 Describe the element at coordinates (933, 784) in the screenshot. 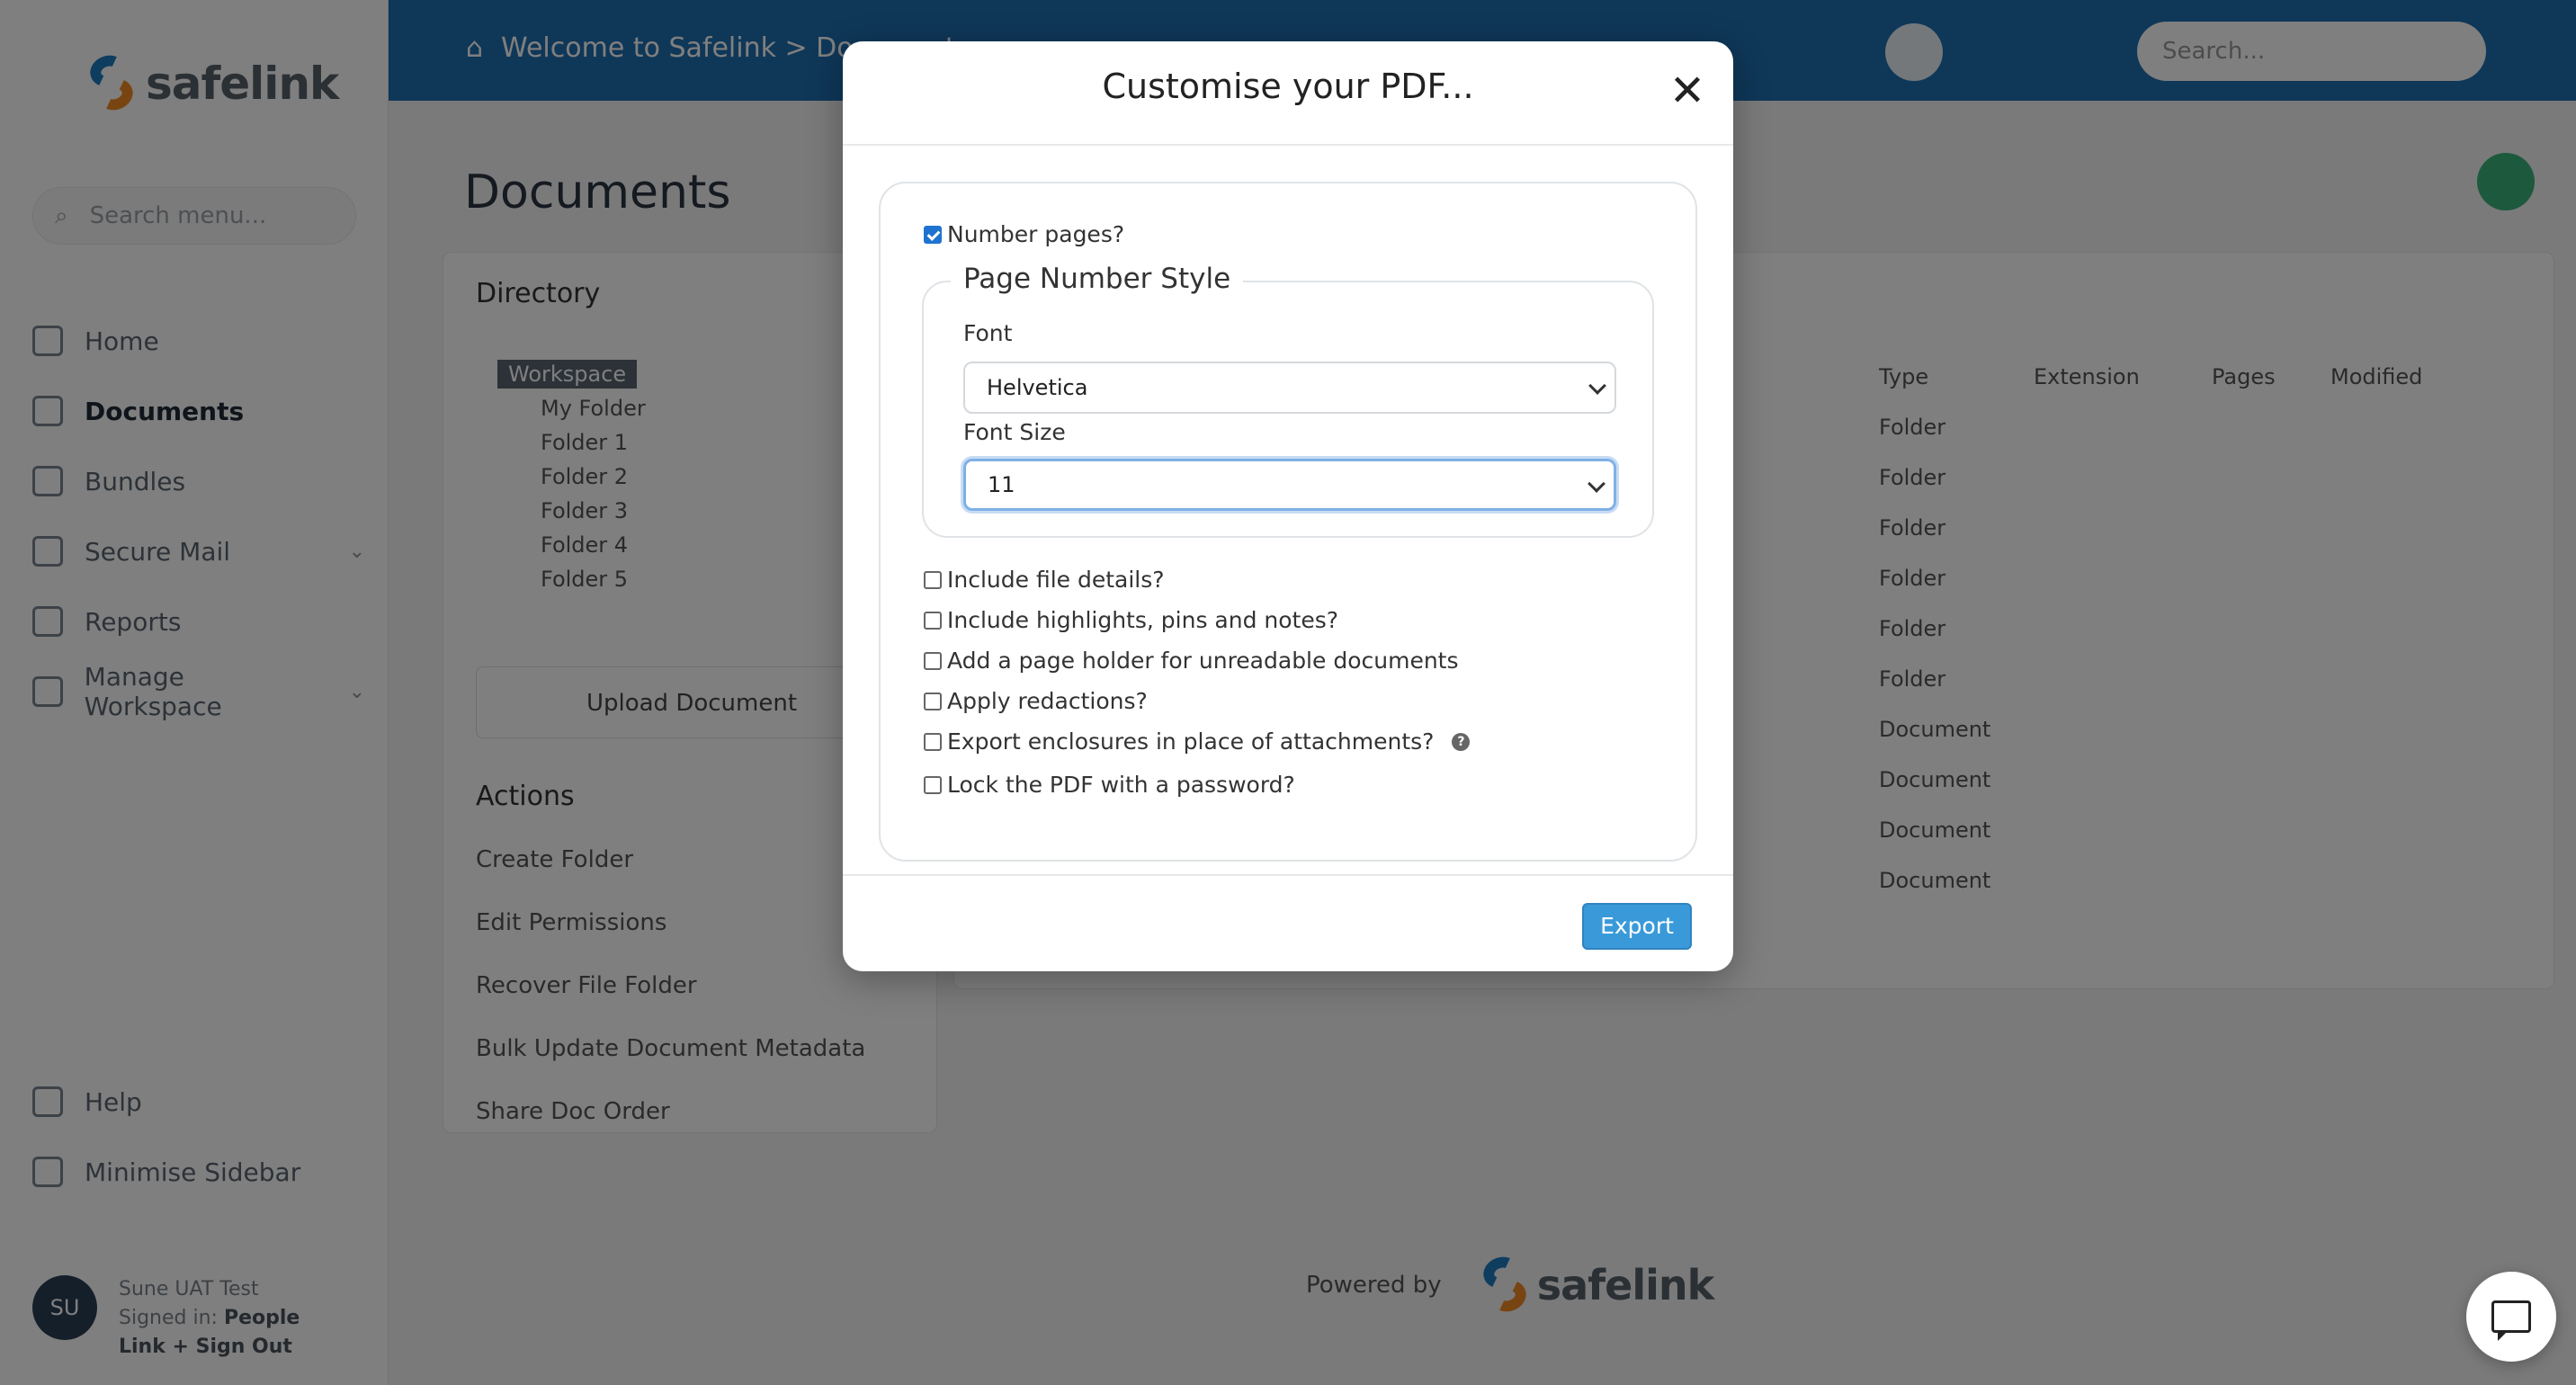

I see `lock-pdf-checkbox` at that location.